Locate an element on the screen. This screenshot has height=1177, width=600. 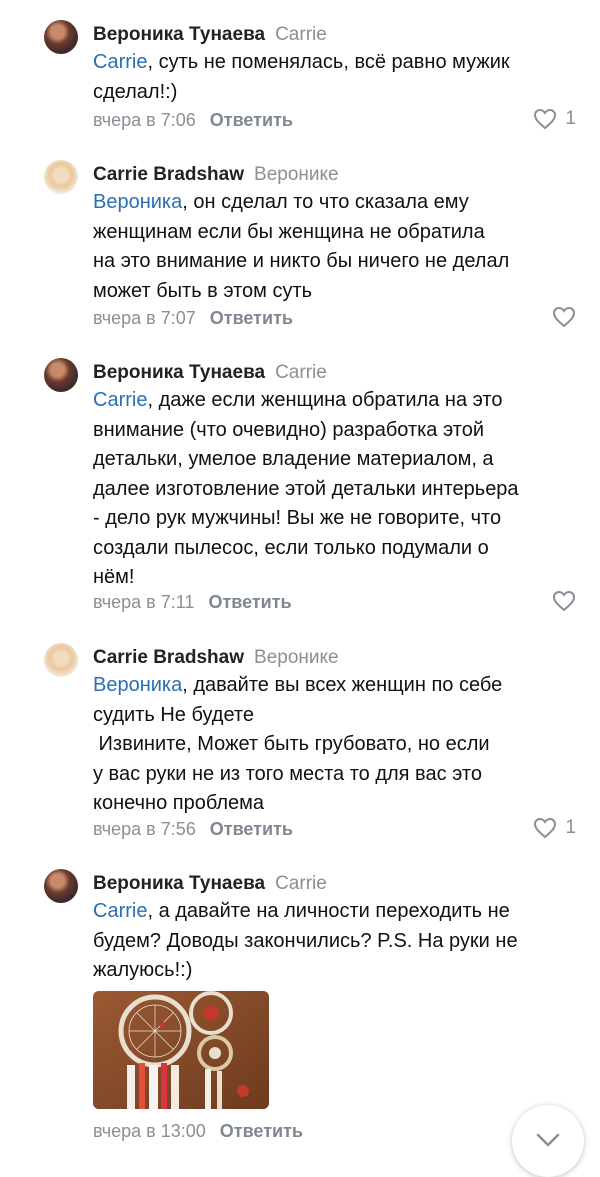
comment-meta: вчера в 7:56 Ответить is located at coordinates (193, 829).